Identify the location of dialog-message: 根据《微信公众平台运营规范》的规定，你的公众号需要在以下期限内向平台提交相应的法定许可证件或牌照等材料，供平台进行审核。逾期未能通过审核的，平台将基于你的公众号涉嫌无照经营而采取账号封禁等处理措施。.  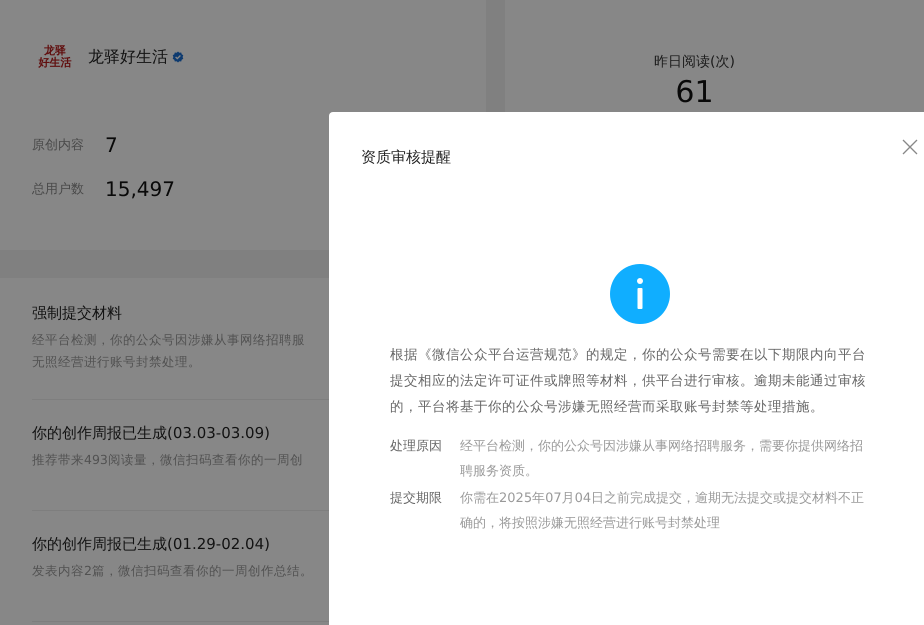
(628, 381).